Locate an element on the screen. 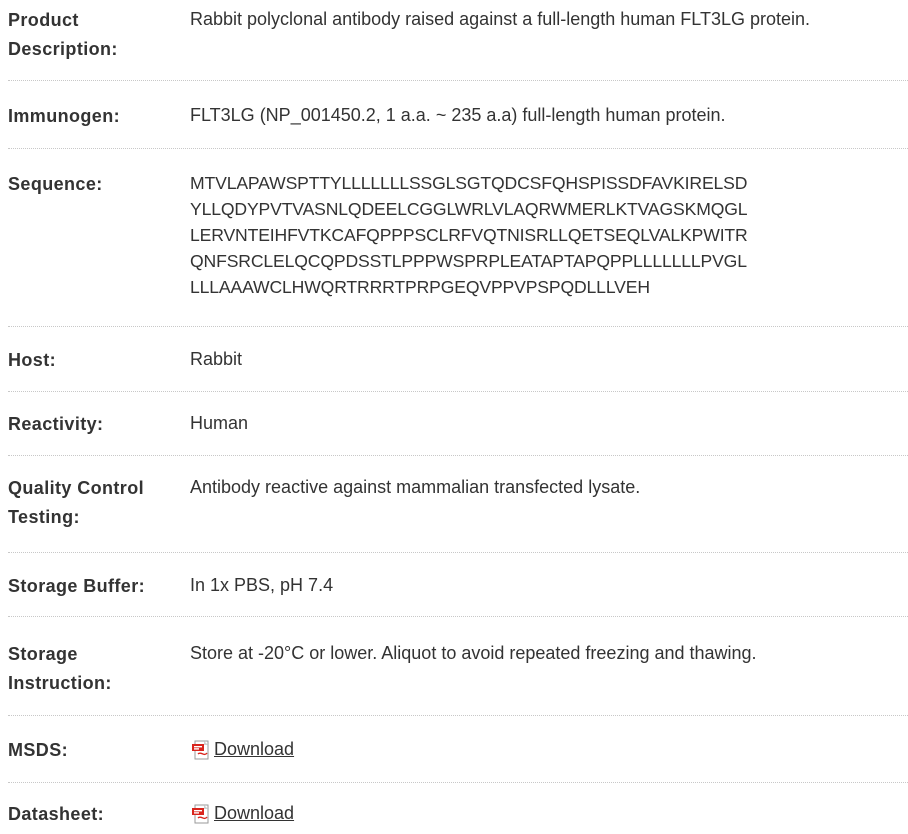 This screenshot has width=908, height=834. spec-label: Reactivity: is located at coordinates (56, 424).